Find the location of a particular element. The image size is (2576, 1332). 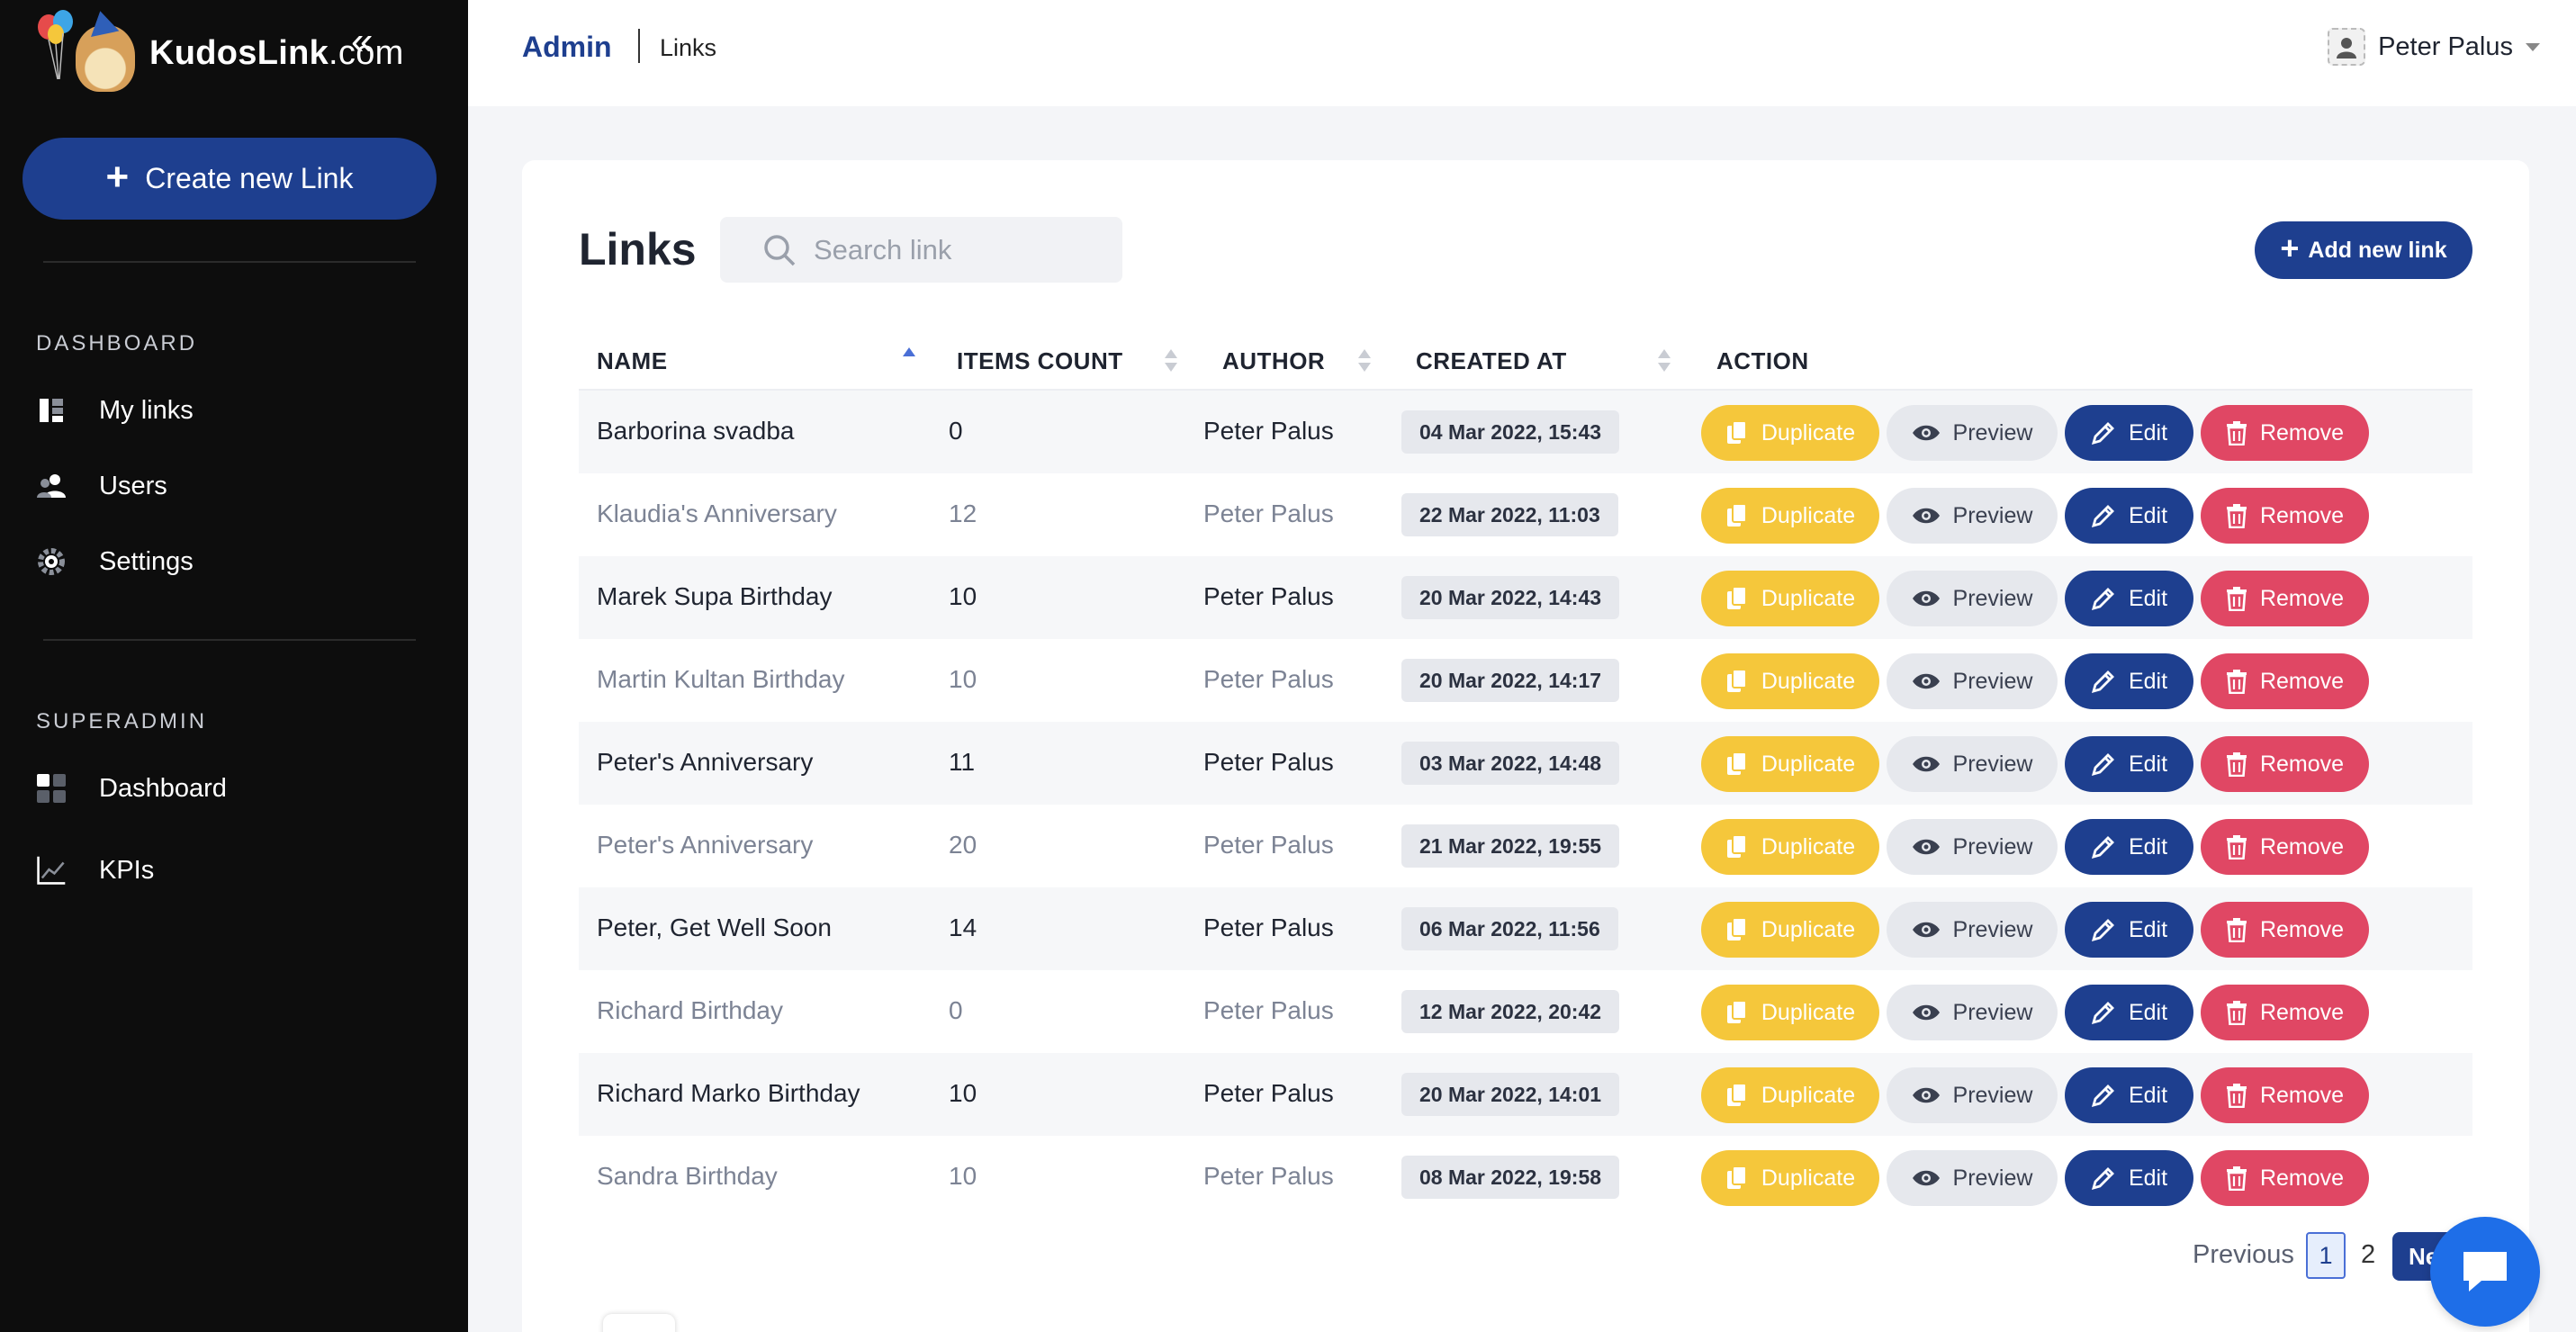

column-header-author: AUTHOR is located at coordinates (1273, 361).